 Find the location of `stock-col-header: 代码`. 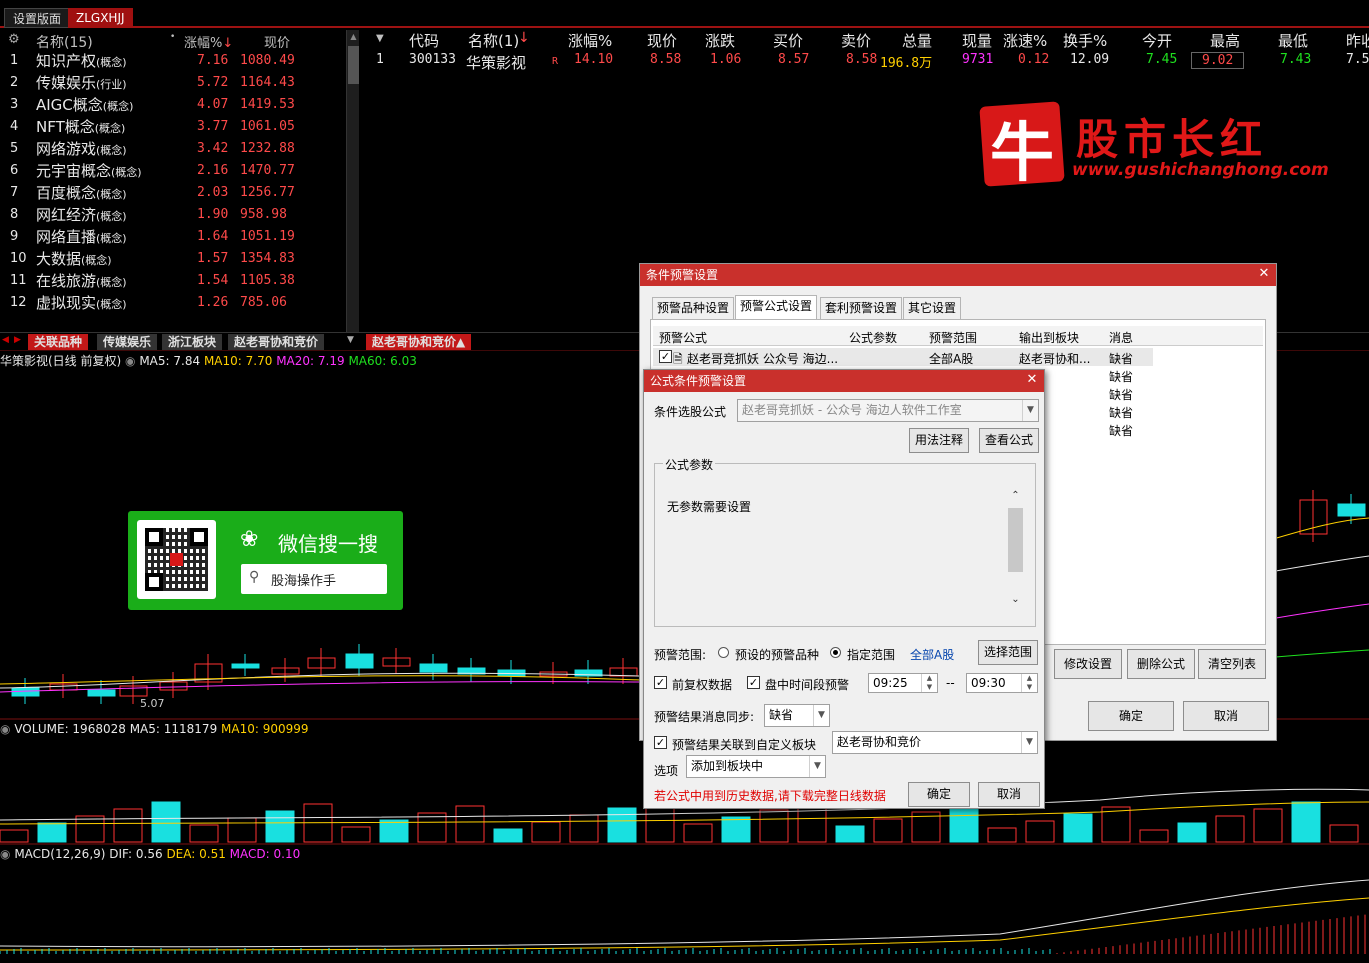

stock-col-header: 代码 is located at coordinates (424, 40).